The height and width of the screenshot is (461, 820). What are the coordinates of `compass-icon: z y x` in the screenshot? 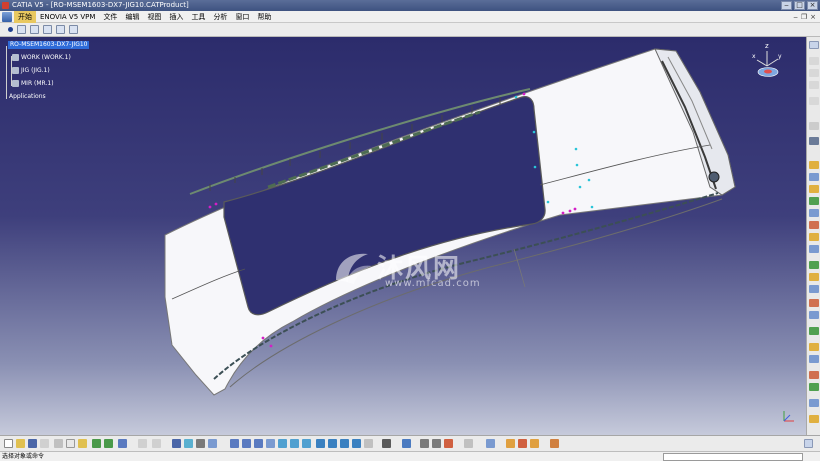 It's located at (769, 60).